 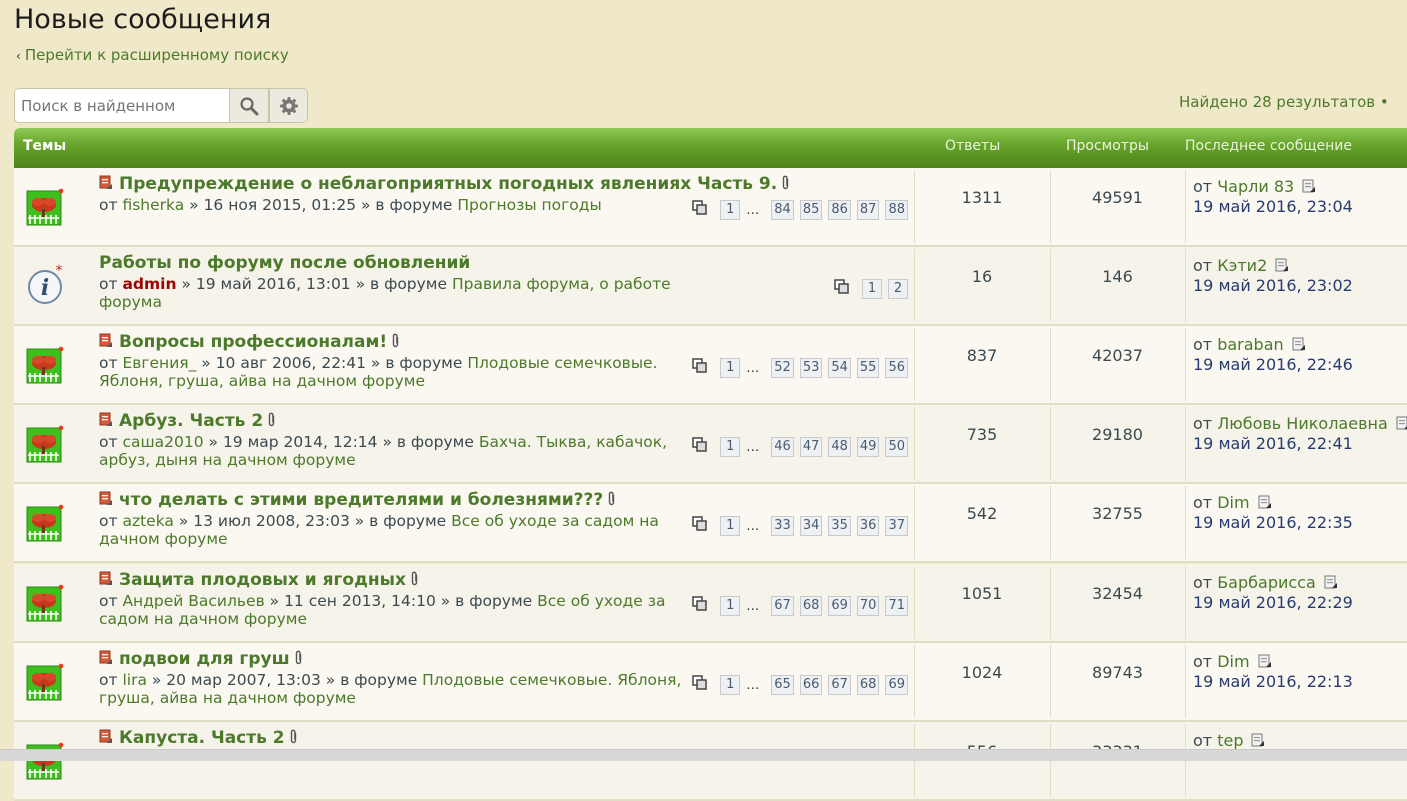 What do you see at coordinates (191, 421) in the screenshot?
I see `topic-title-link: Арбуз. Часть 2` at bounding box center [191, 421].